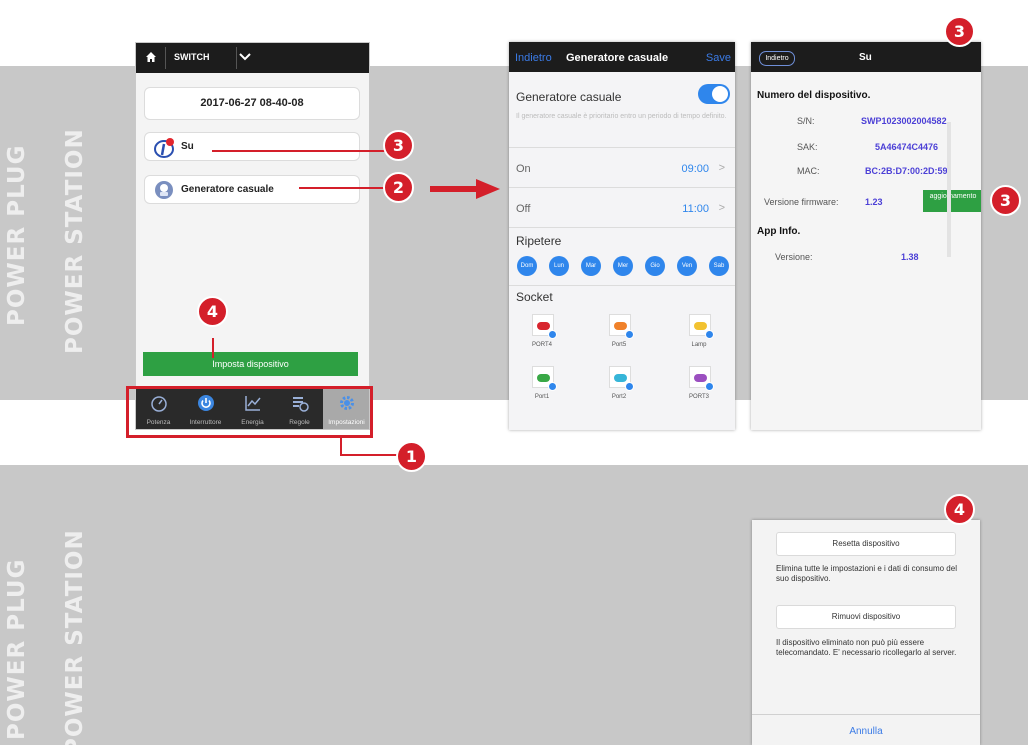 The height and width of the screenshot is (745, 1028). I want to click on day-mar: Mar, so click(591, 266).